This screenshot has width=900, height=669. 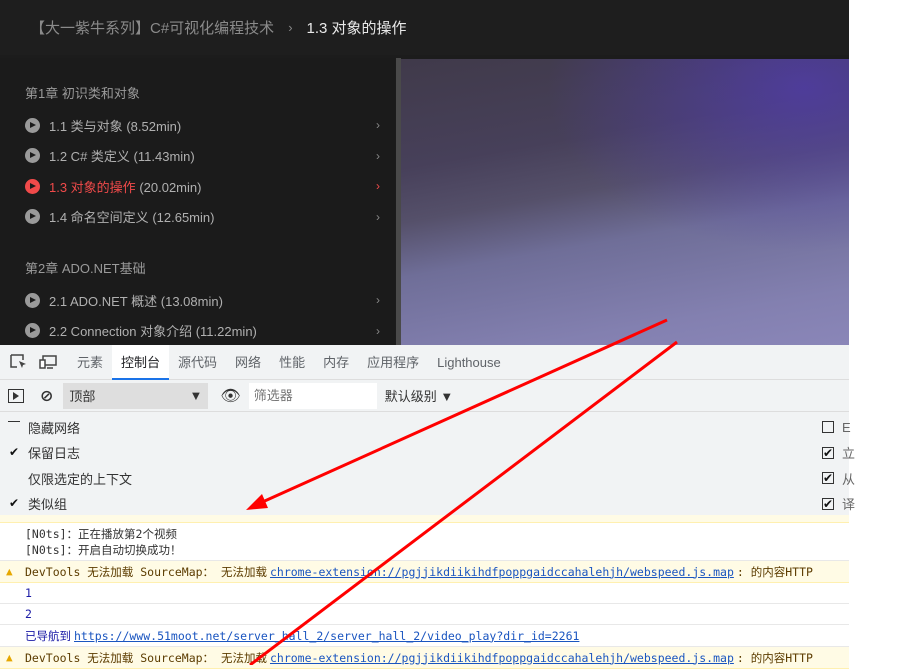 I want to click on lesson-label: 1.2 C# 类定义 (11.43min), so click(x=212, y=155).